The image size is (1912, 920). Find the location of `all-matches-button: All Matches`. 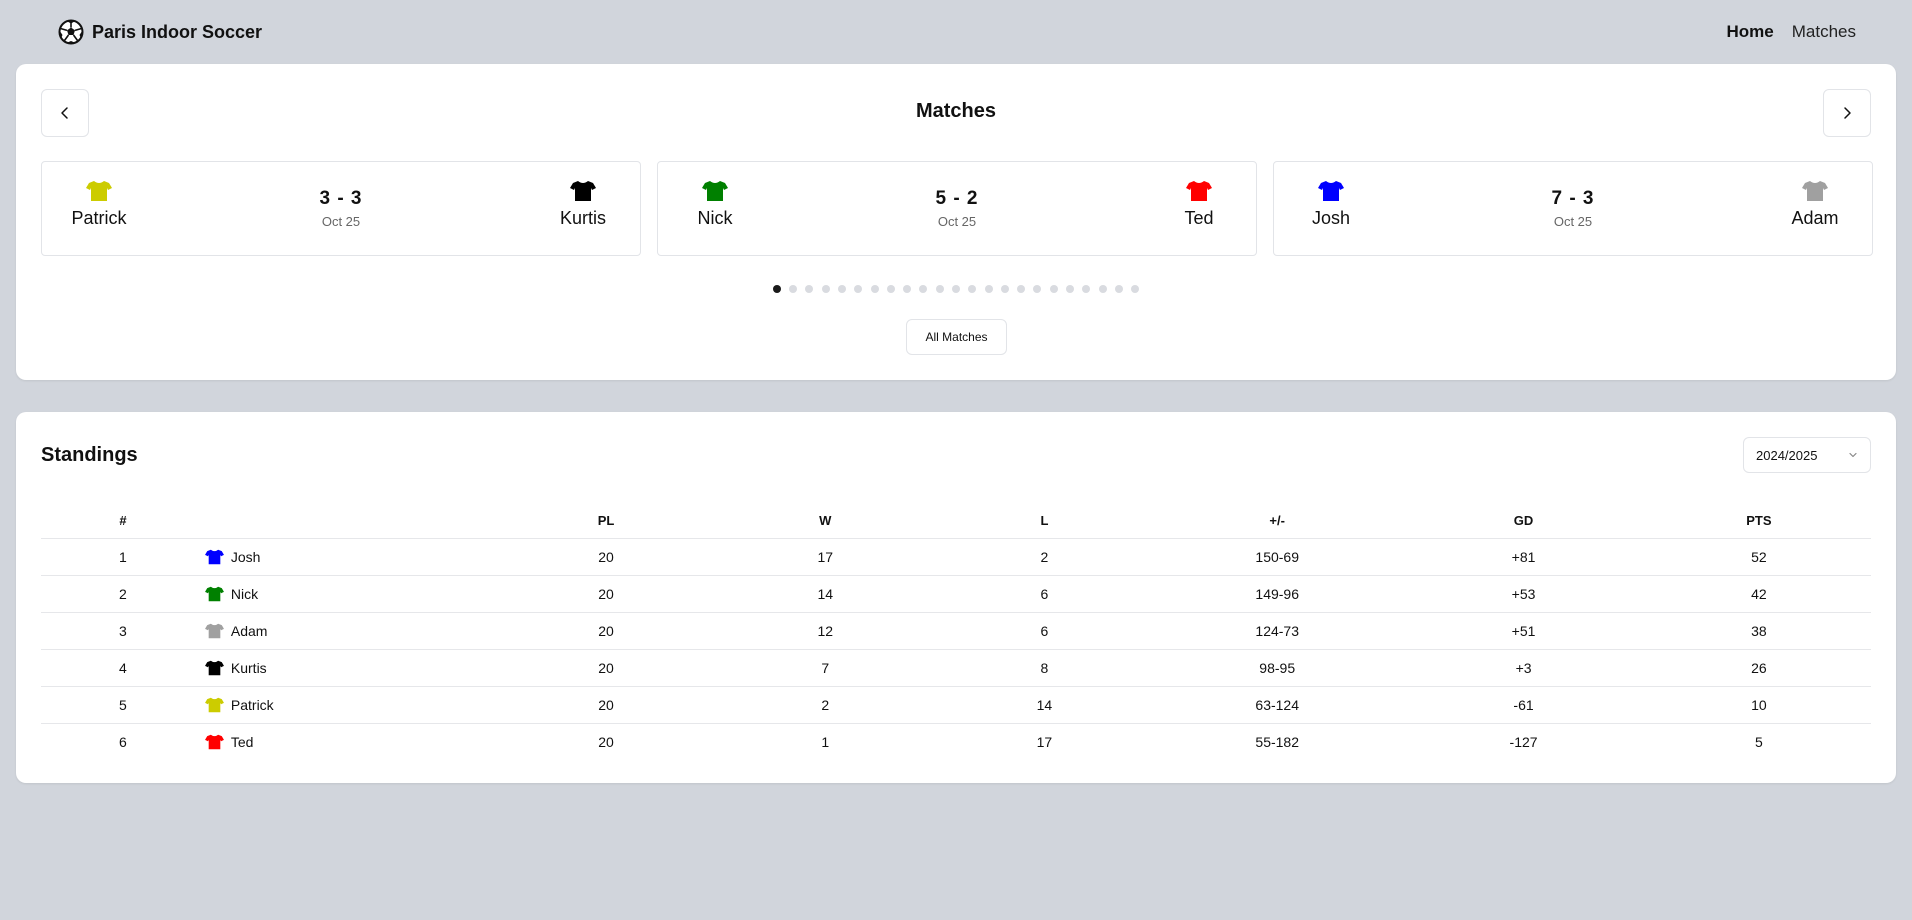

all-matches-button: All Matches is located at coordinates (956, 337).